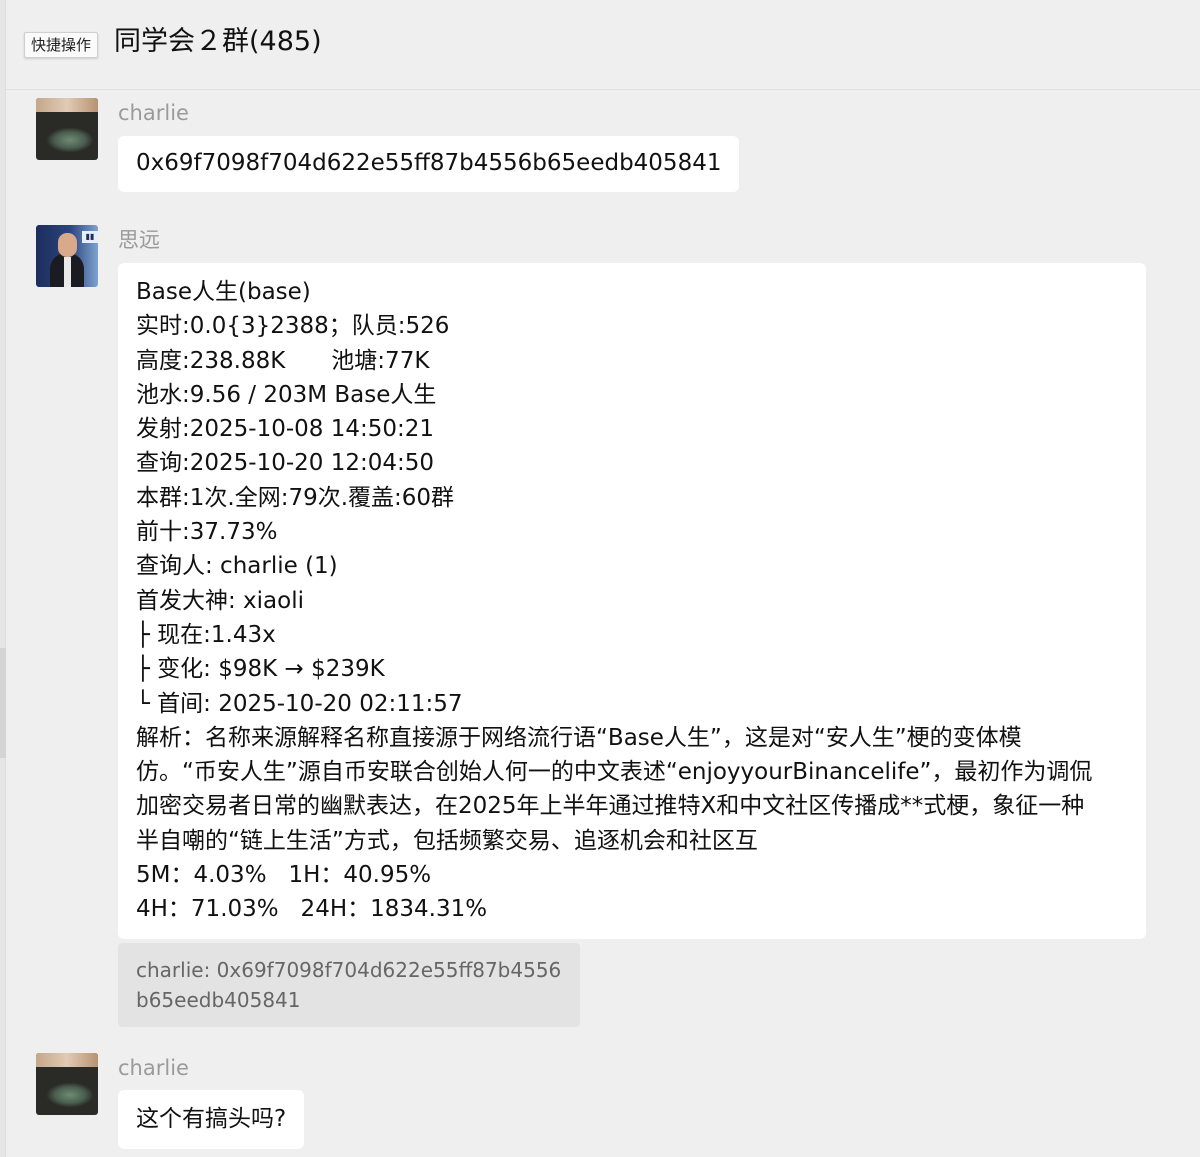  Describe the element at coordinates (139, 240) in the screenshot. I see `sender-name: 思远` at that location.